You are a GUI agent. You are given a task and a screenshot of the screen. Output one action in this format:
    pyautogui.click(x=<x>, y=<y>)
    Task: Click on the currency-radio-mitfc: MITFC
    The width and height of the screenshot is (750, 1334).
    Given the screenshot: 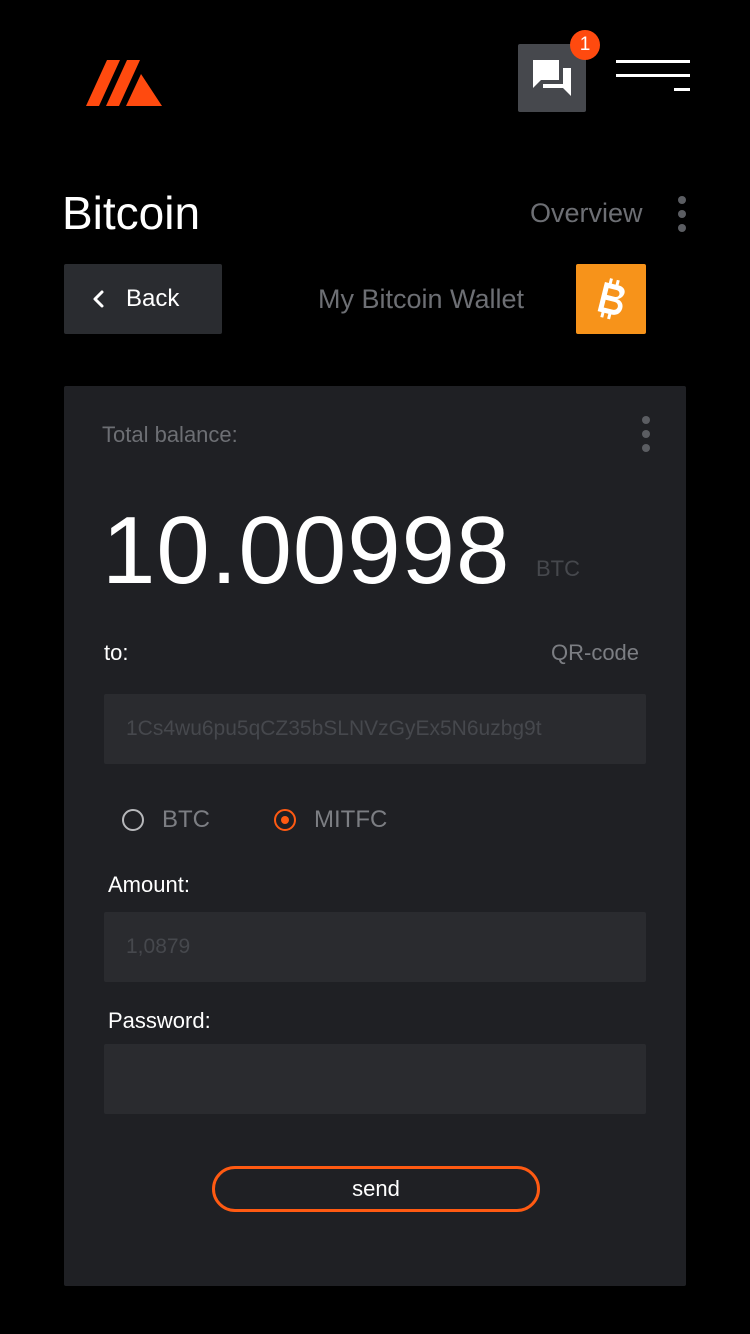 What is the action you would take?
    pyautogui.click(x=330, y=820)
    